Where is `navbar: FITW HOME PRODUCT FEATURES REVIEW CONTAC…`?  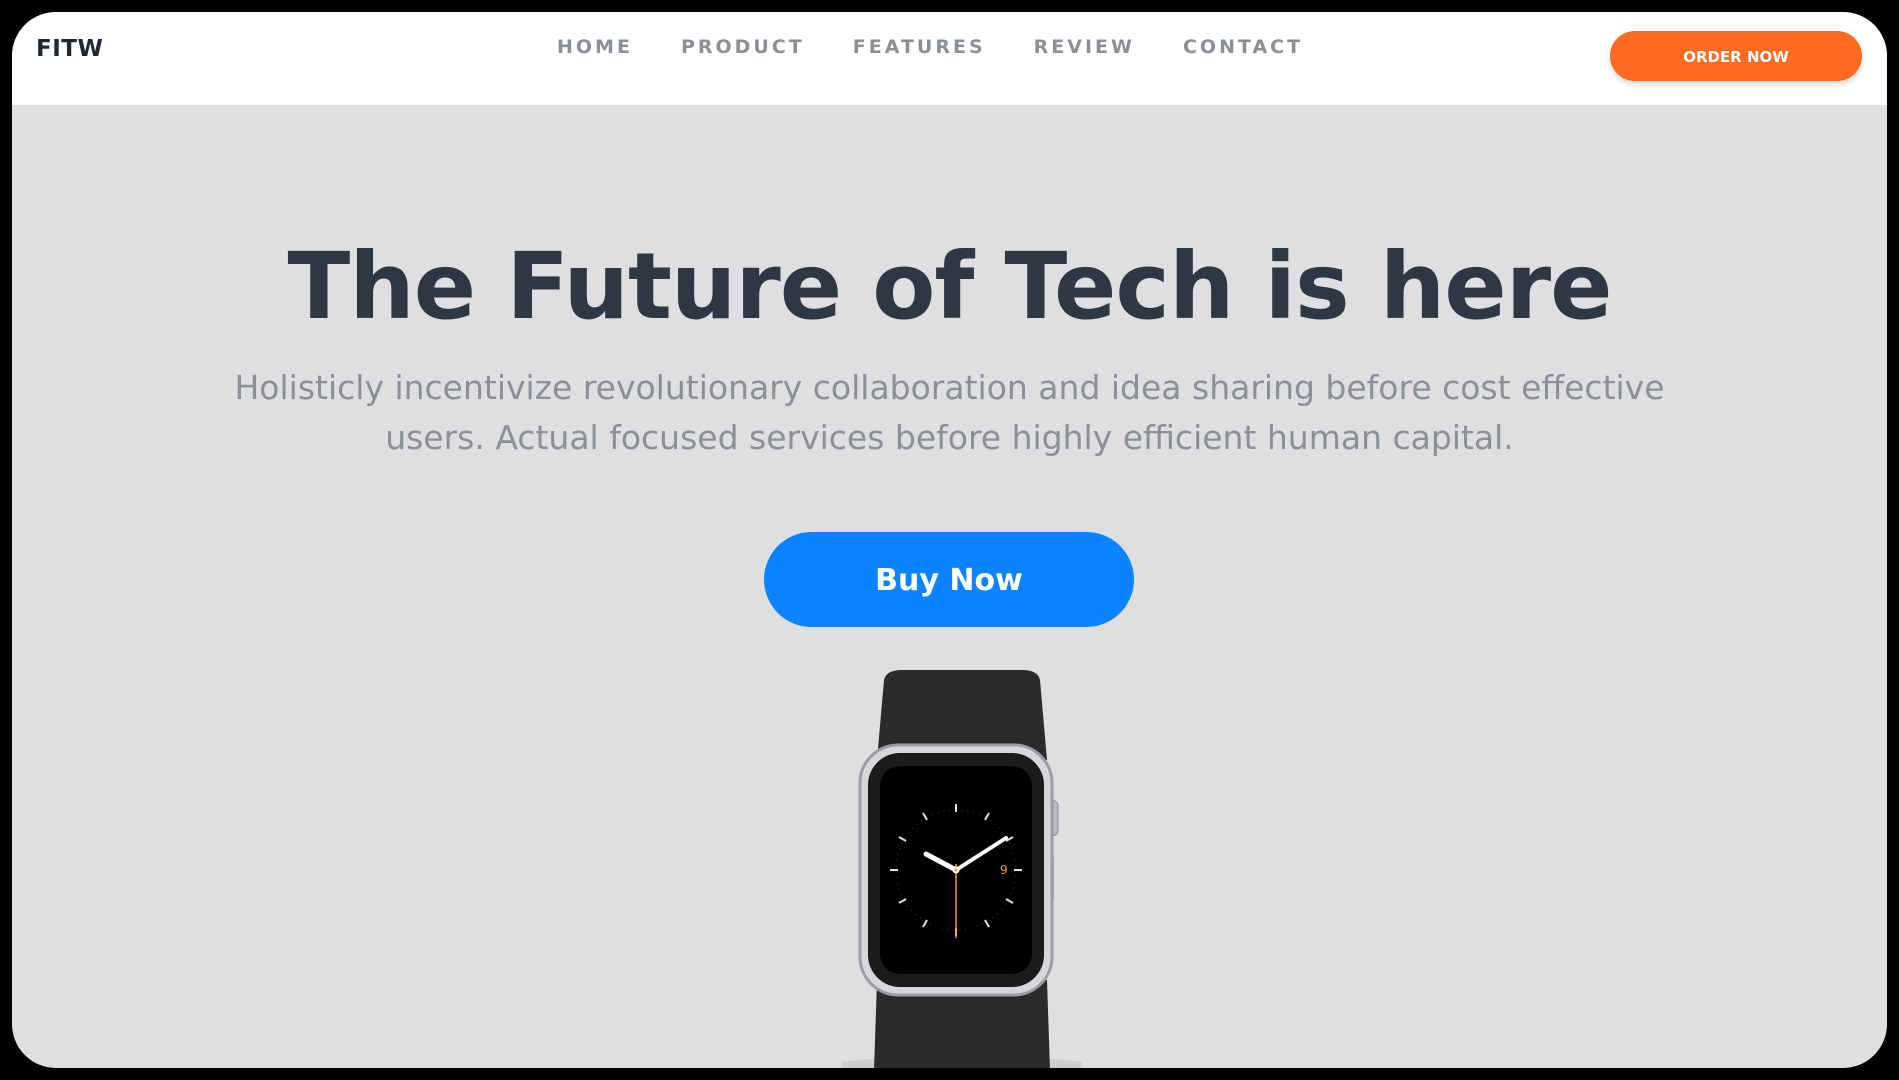 navbar: FITW HOME PRODUCT FEATURES REVIEW CONTAC… is located at coordinates (949, 58).